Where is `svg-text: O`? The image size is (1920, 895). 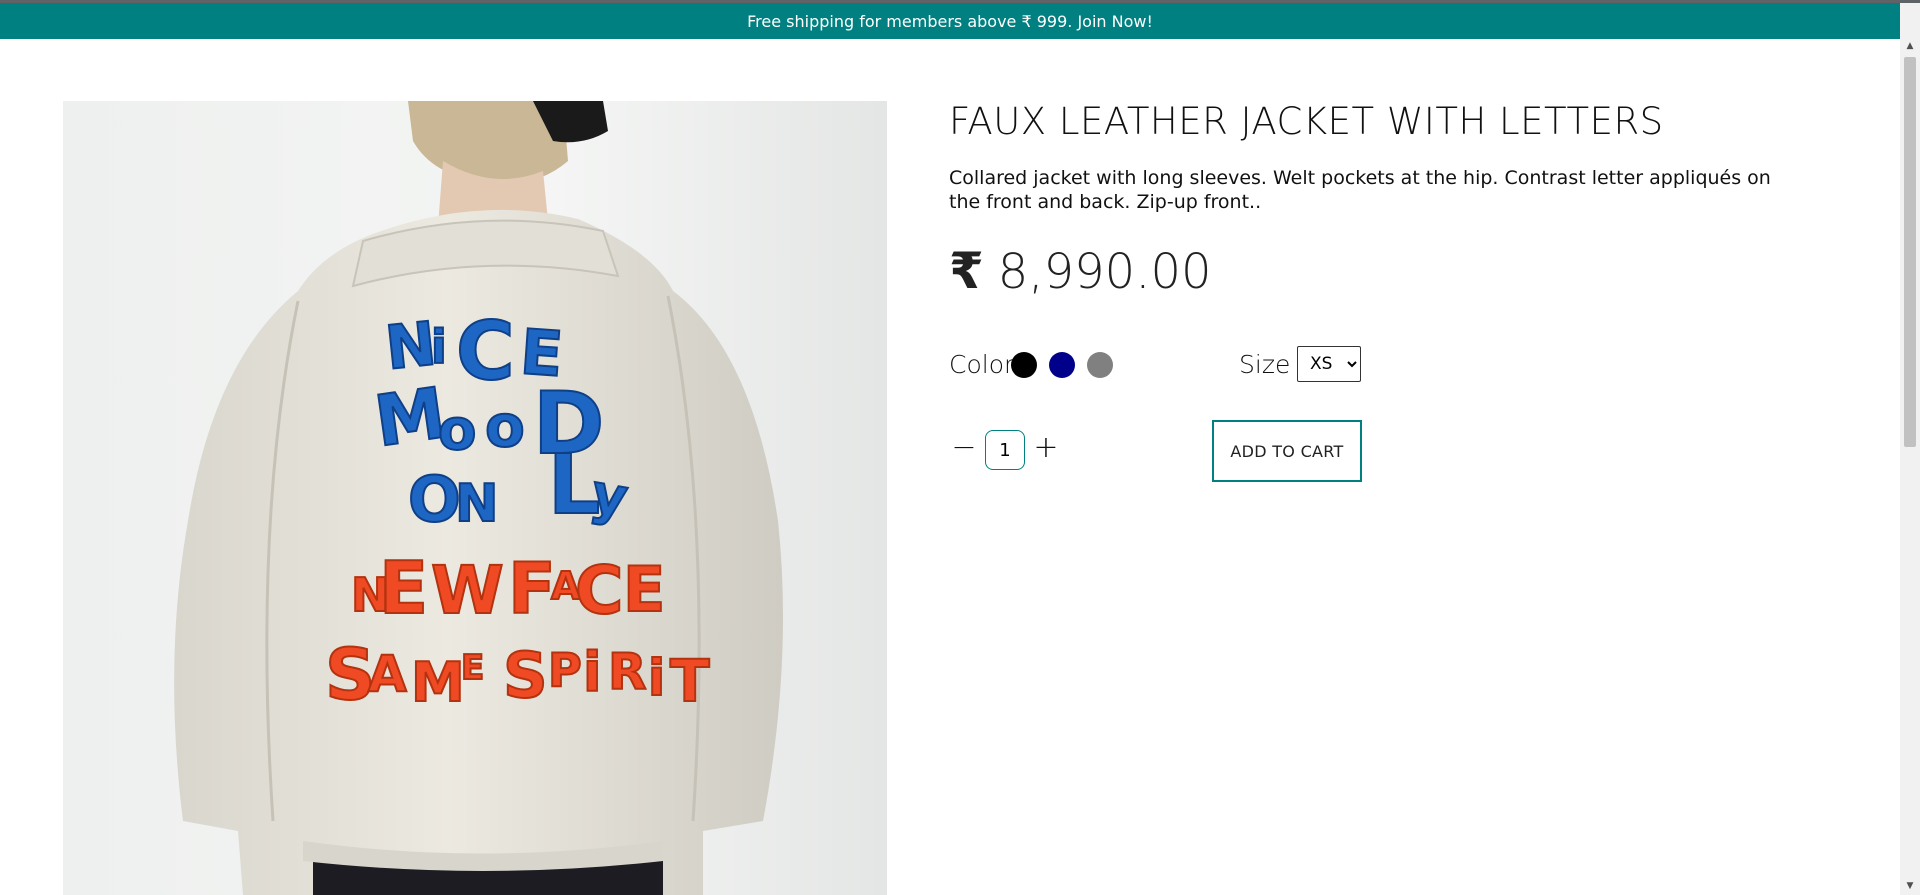 svg-text: O is located at coordinates (434, 499).